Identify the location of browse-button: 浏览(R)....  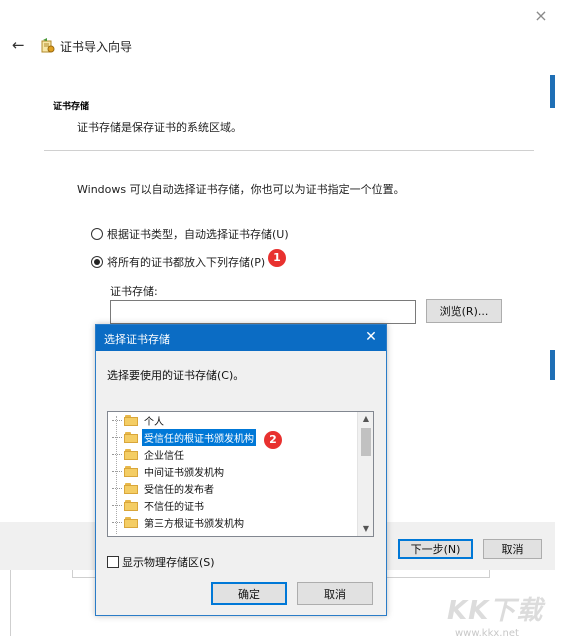
(464, 311).